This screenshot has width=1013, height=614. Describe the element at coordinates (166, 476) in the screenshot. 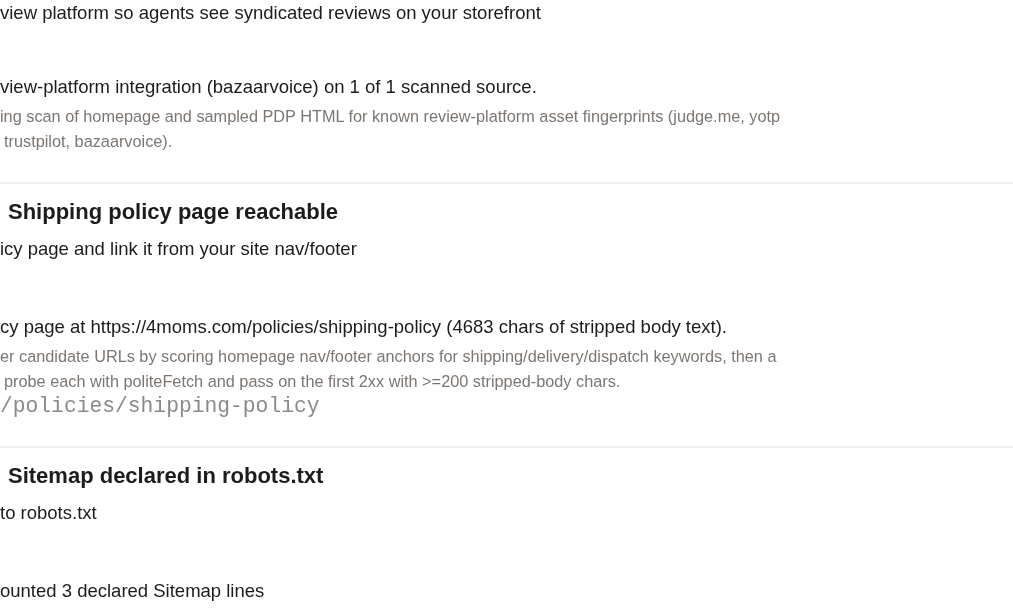

I see `check-title: Sitemap declared in robots.txt` at that location.